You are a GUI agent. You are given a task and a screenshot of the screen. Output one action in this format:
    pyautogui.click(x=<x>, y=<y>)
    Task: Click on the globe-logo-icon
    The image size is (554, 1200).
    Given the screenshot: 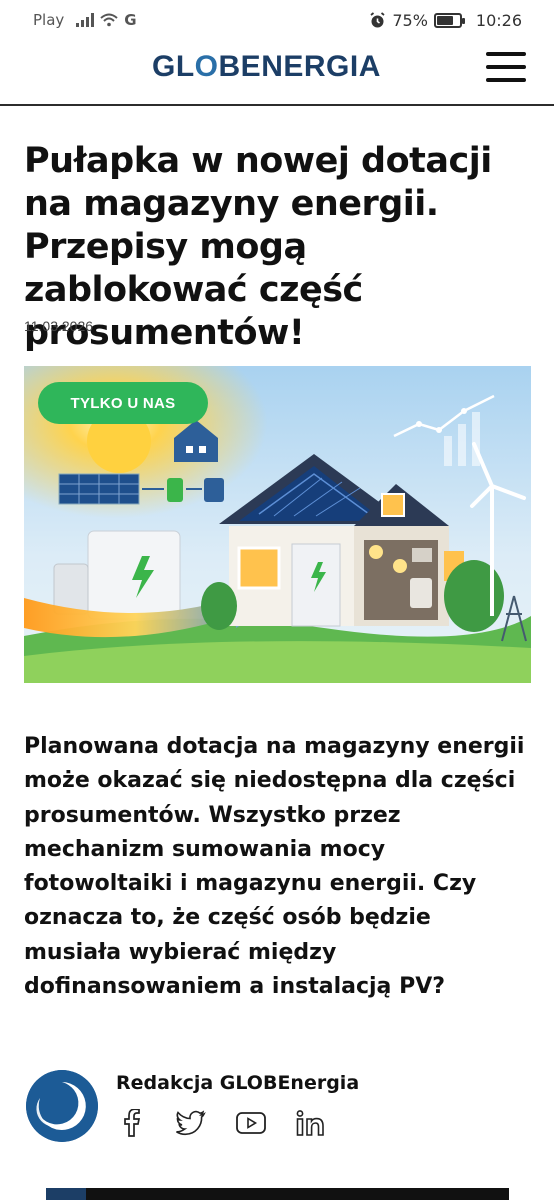 What is the action you would take?
    pyautogui.click(x=62, y=1106)
    